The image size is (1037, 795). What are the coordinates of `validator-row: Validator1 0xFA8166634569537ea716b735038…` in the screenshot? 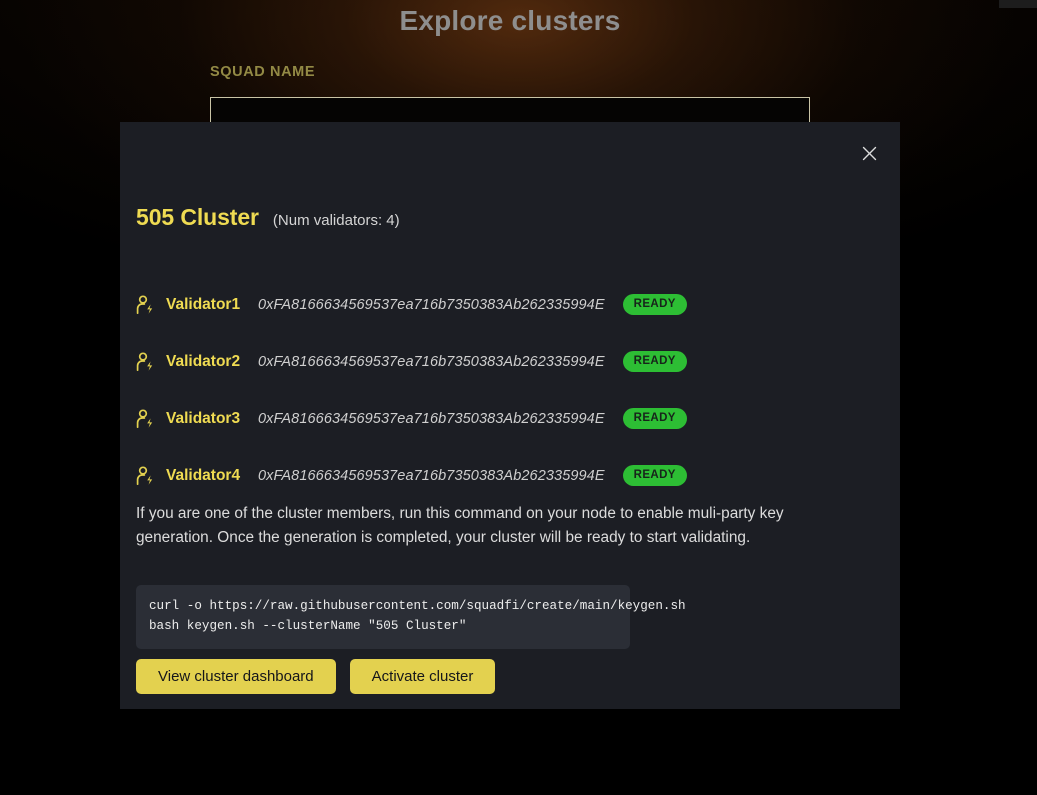 It's located at (486, 304).